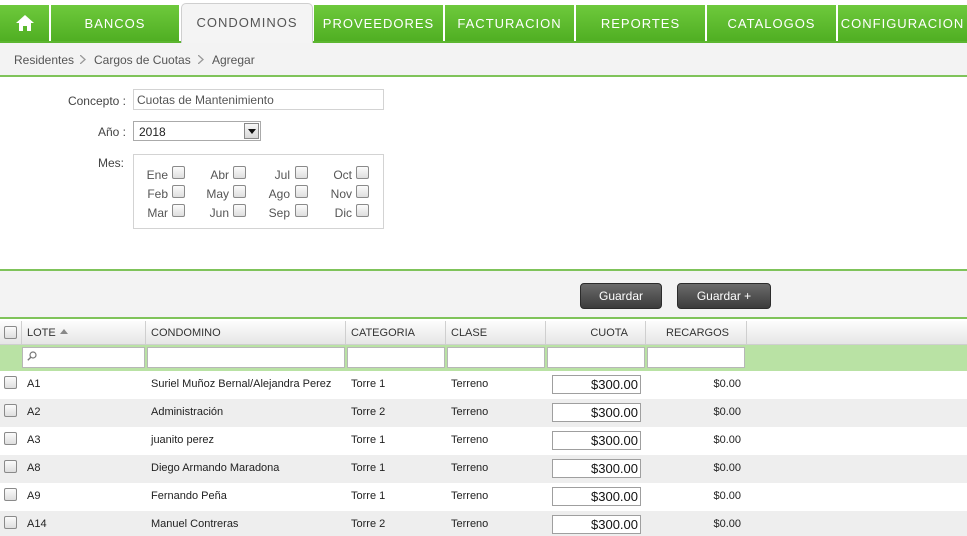 The image size is (967, 536). I want to click on cell-lote: A14, so click(37, 524).